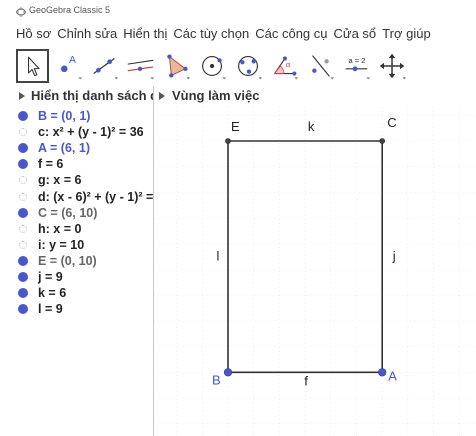 Image resolution: width=476 pixels, height=436 pixels. I want to click on menu-options: Các tùy chọn, so click(211, 33).